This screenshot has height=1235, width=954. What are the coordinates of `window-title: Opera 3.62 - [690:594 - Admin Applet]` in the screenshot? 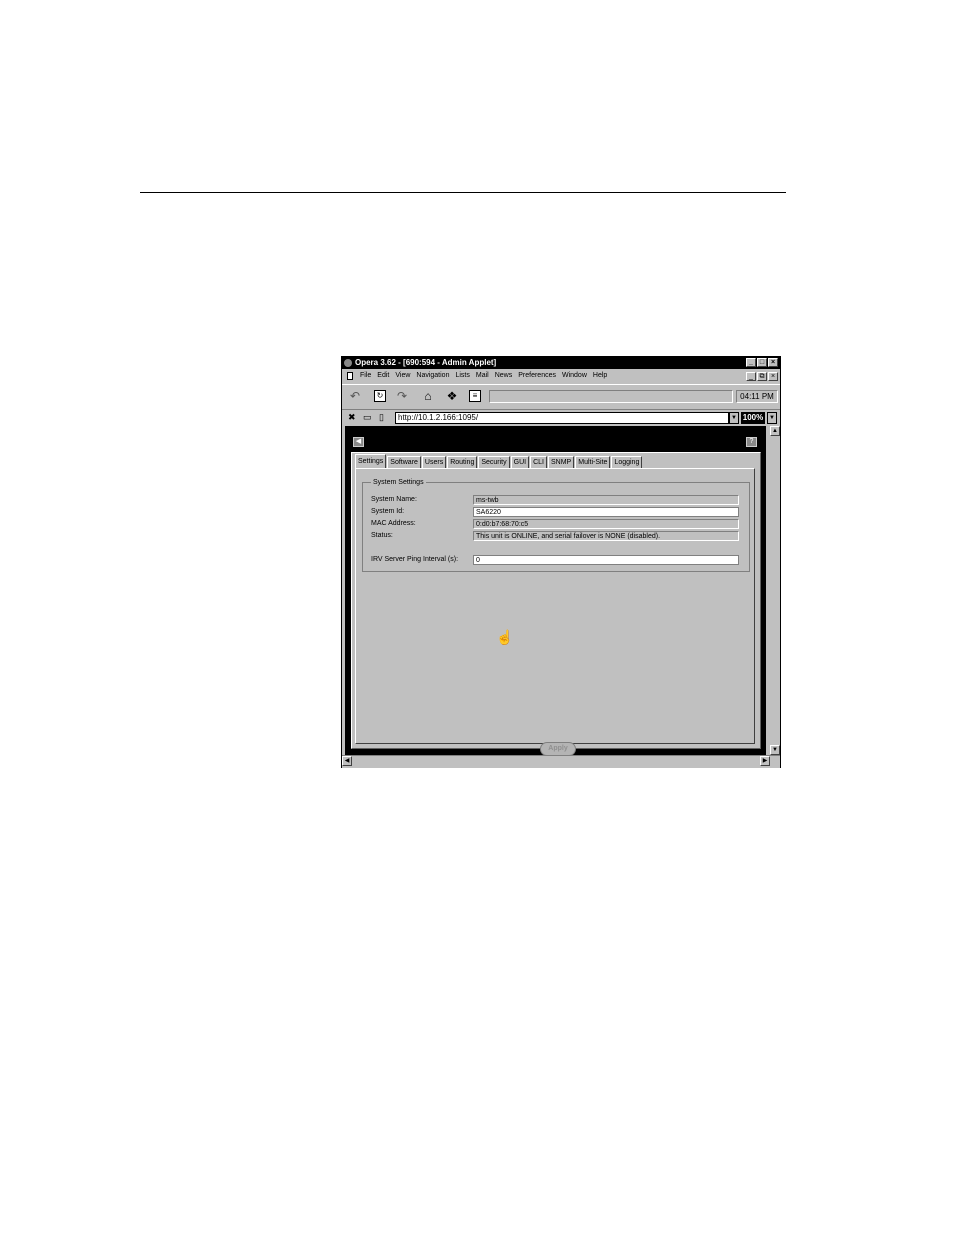 It's located at (426, 362).